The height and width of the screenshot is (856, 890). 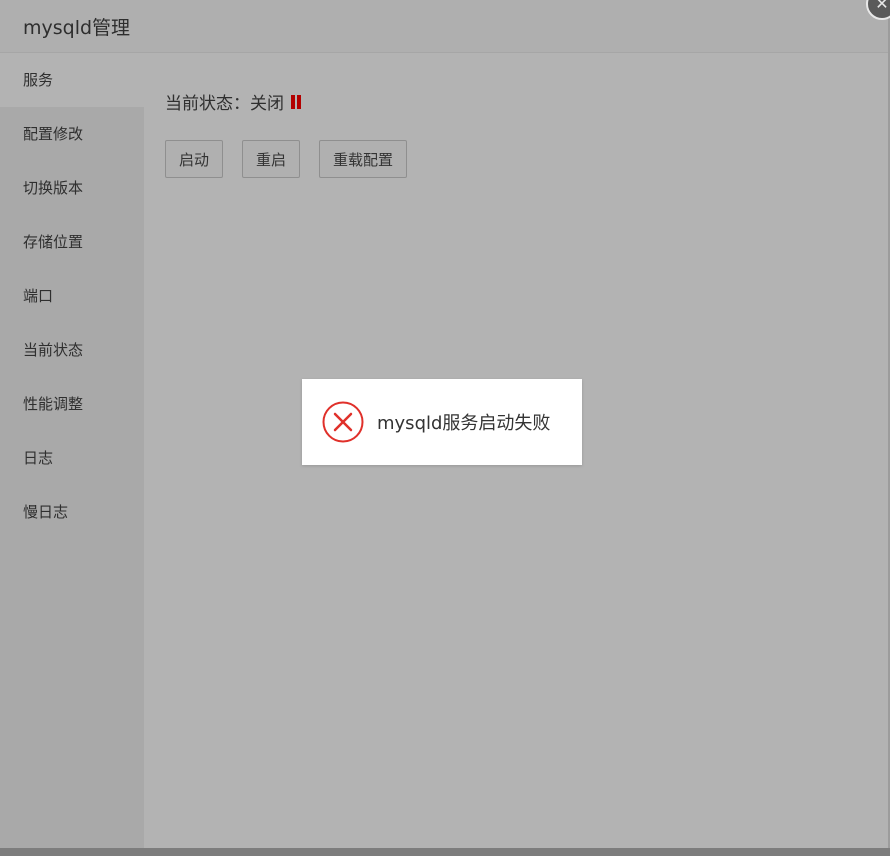 What do you see at coordinates (72, 188) in the screenshot?
I see `sidebar-item-switch-version: 切换版本` at bounding box center [72, 188].